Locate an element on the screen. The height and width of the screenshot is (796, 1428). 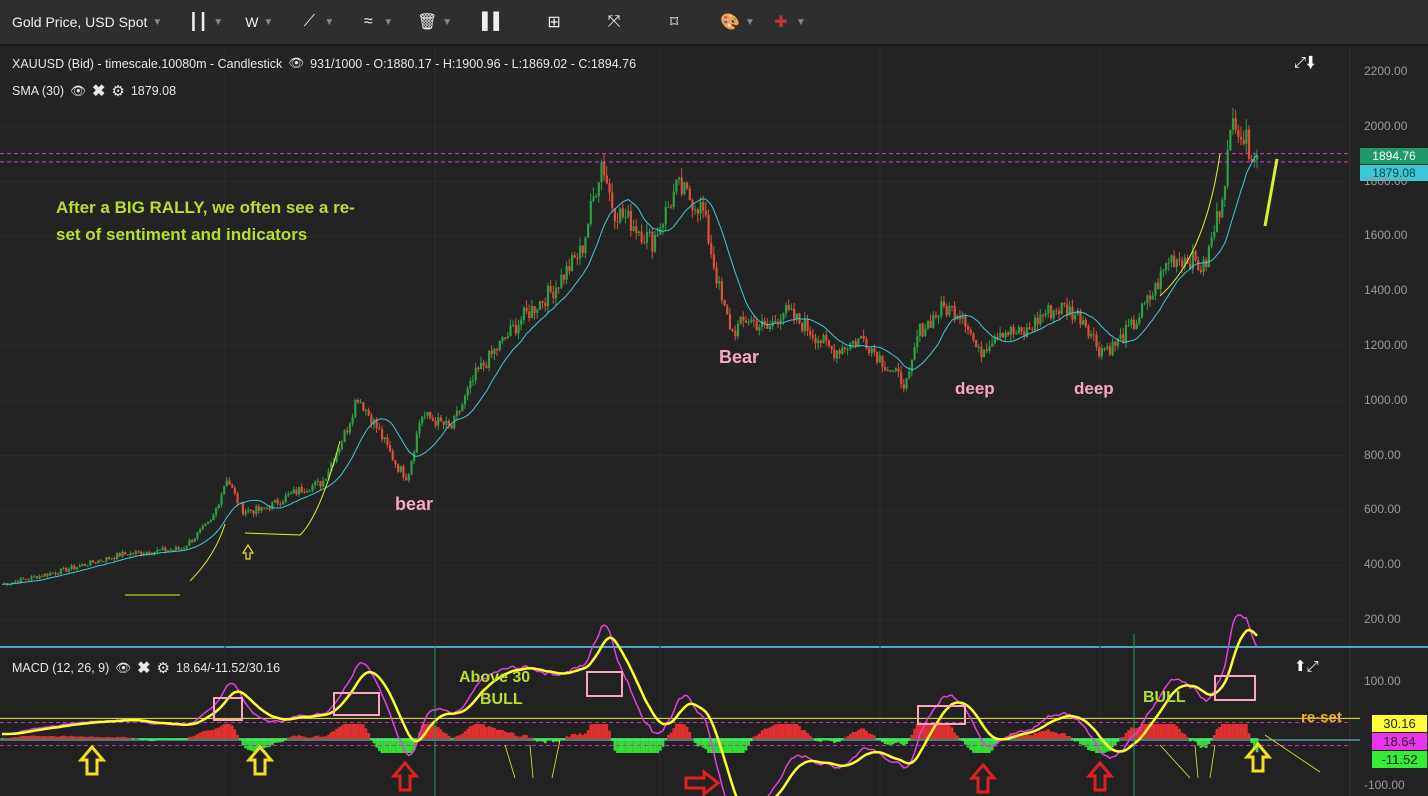
chart-type-button: ┃┃ ▼ is located at coordinates (206, 22).